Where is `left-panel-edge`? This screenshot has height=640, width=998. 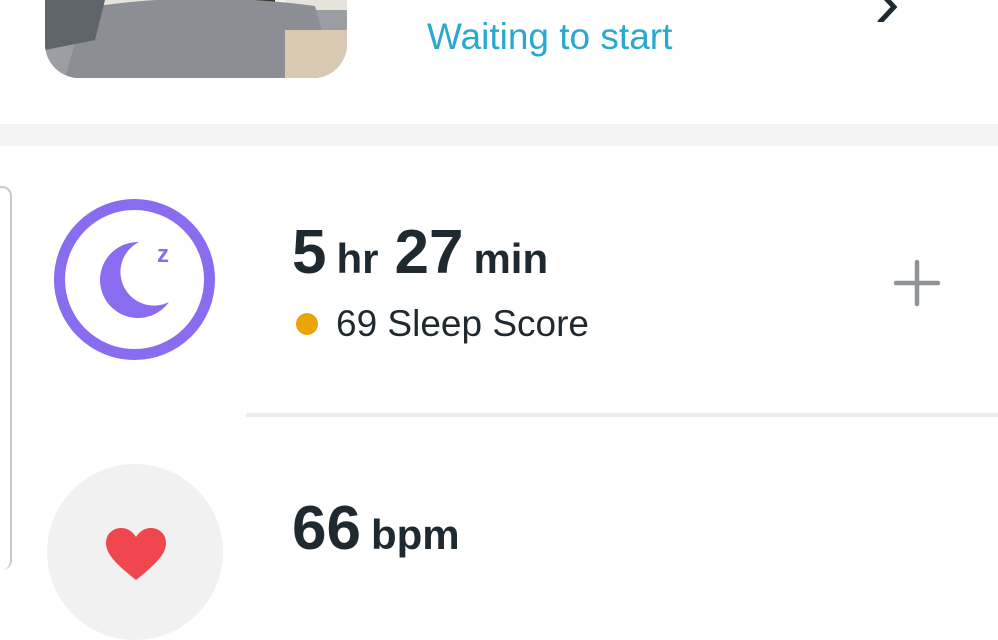
left-panel-edge is located at coordinates (6, 378).